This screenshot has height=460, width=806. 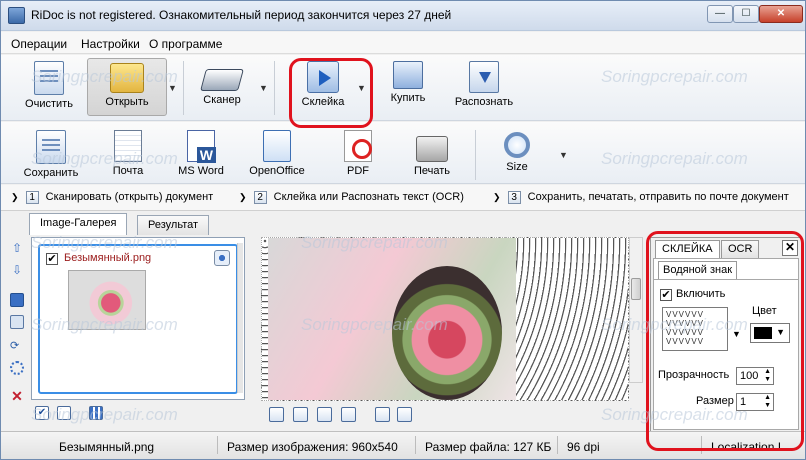 I want to click on image-gallery: ✔ Безымянный.png, so click(x=138, y=318).